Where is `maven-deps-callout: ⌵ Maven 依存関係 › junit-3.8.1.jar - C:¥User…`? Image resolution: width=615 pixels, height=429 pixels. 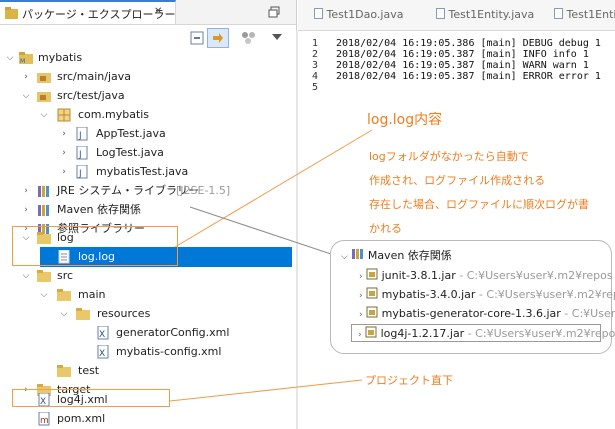 maven-deps-callout: ⌵ Maven 依存関係 › junit-3.8.1.jar - C:¥User… is located at coordinates (472, 297).